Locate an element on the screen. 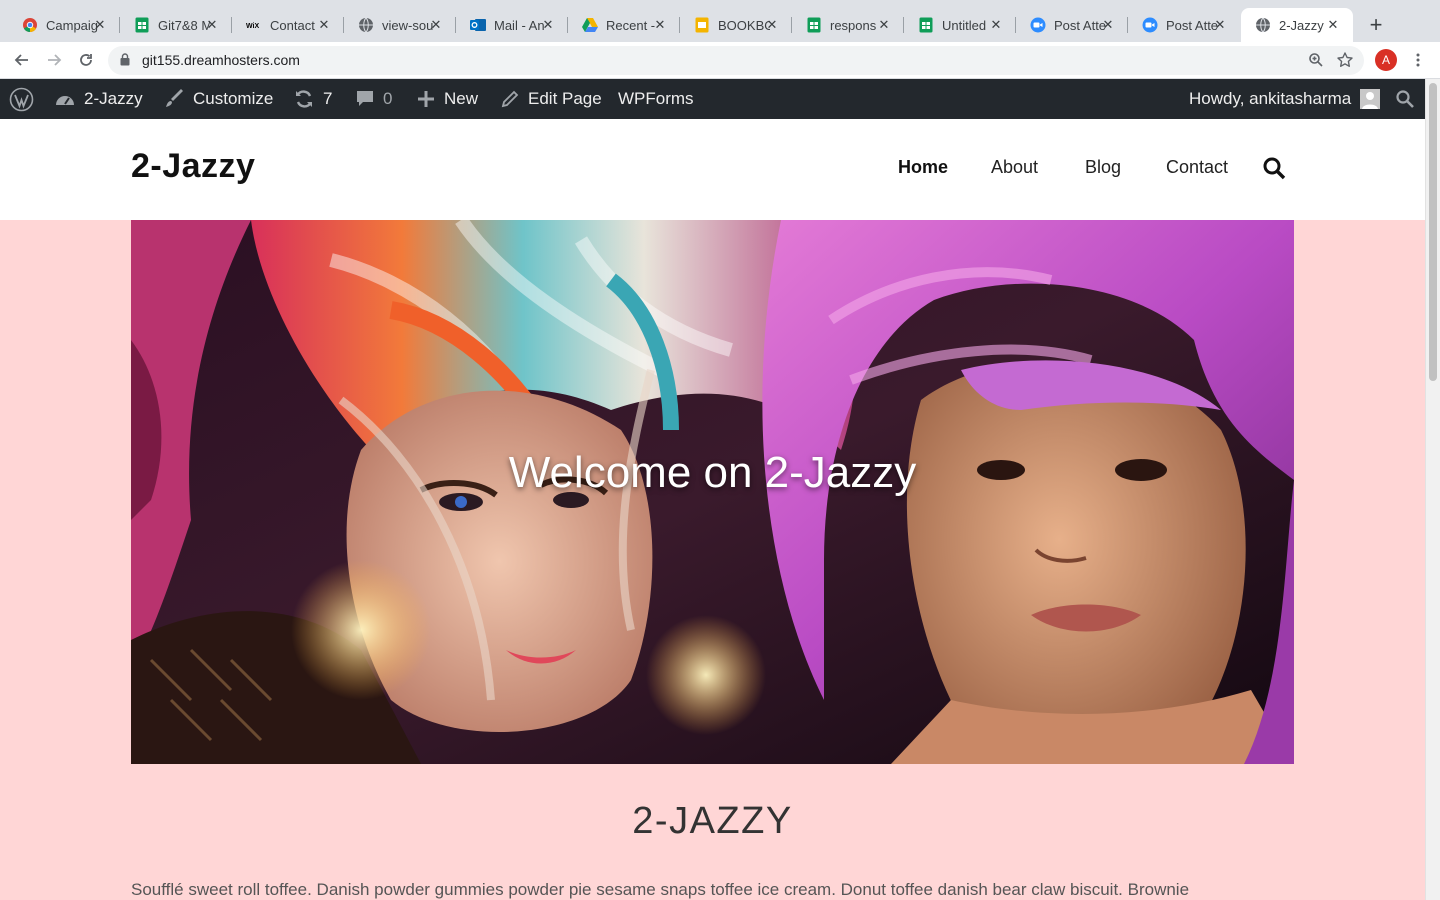 This screenshot has width=1440, height=900. user-avatar-icon is located at coordinates (1370, 99).